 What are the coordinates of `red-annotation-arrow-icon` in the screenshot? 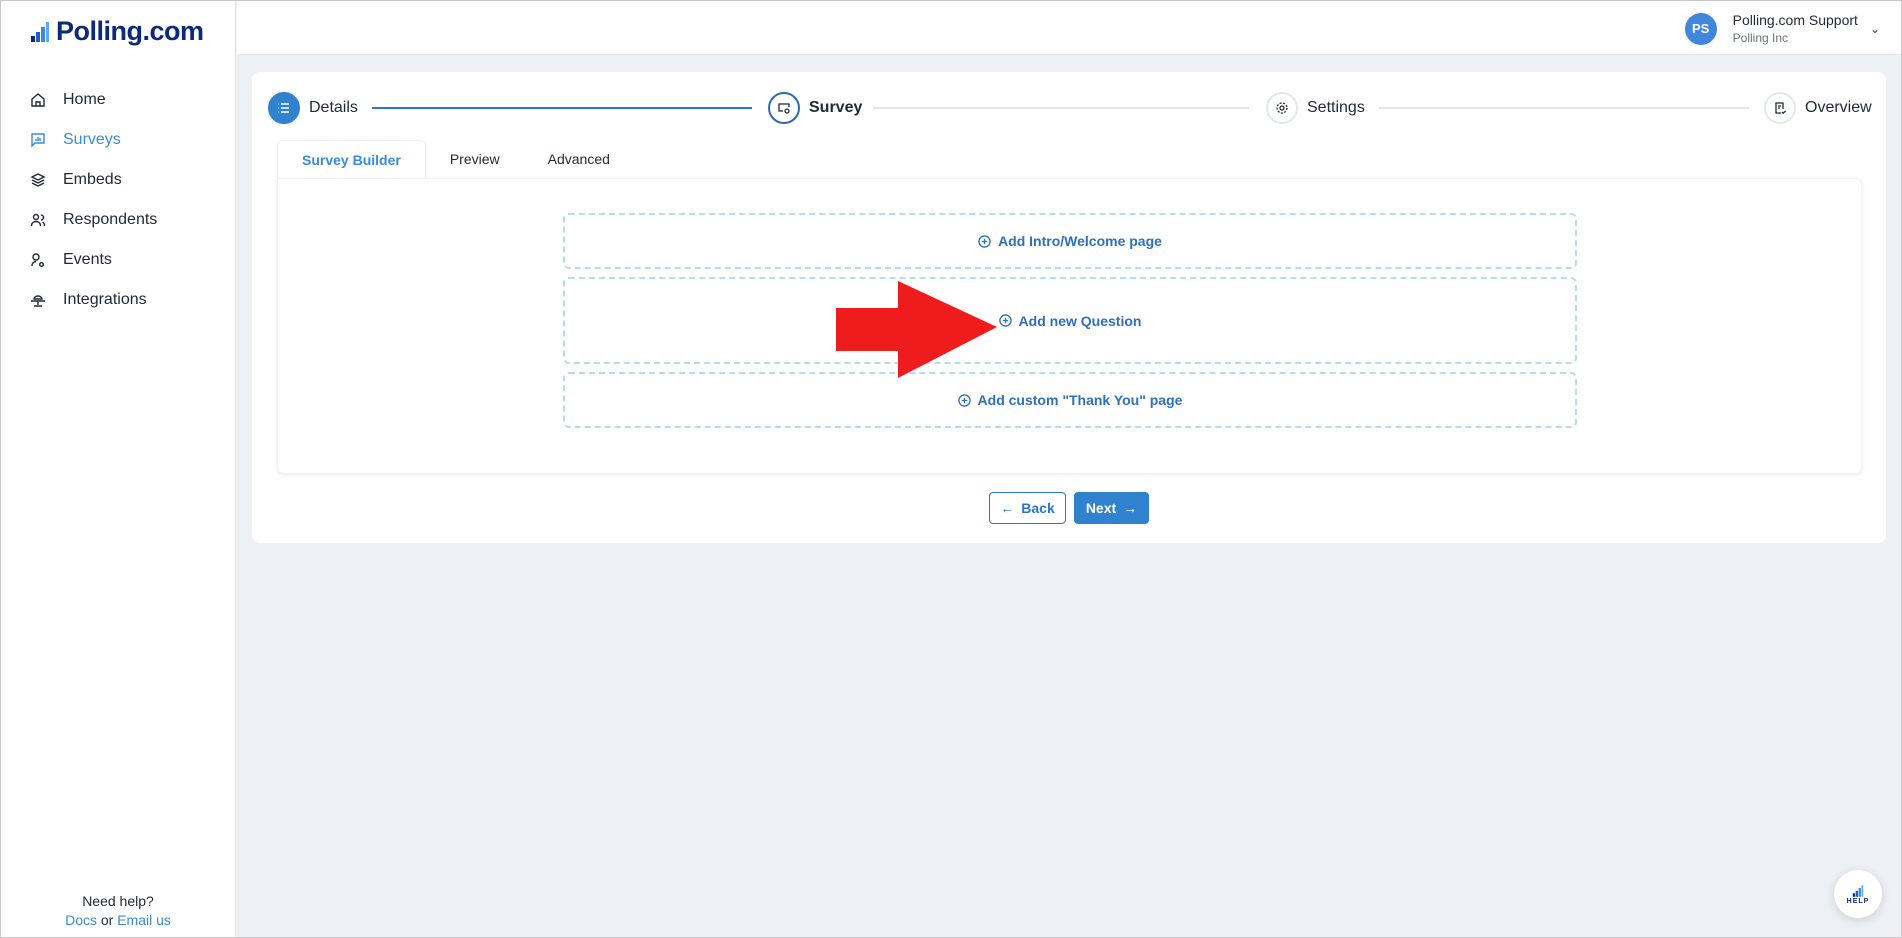 It's located at (916, 329).